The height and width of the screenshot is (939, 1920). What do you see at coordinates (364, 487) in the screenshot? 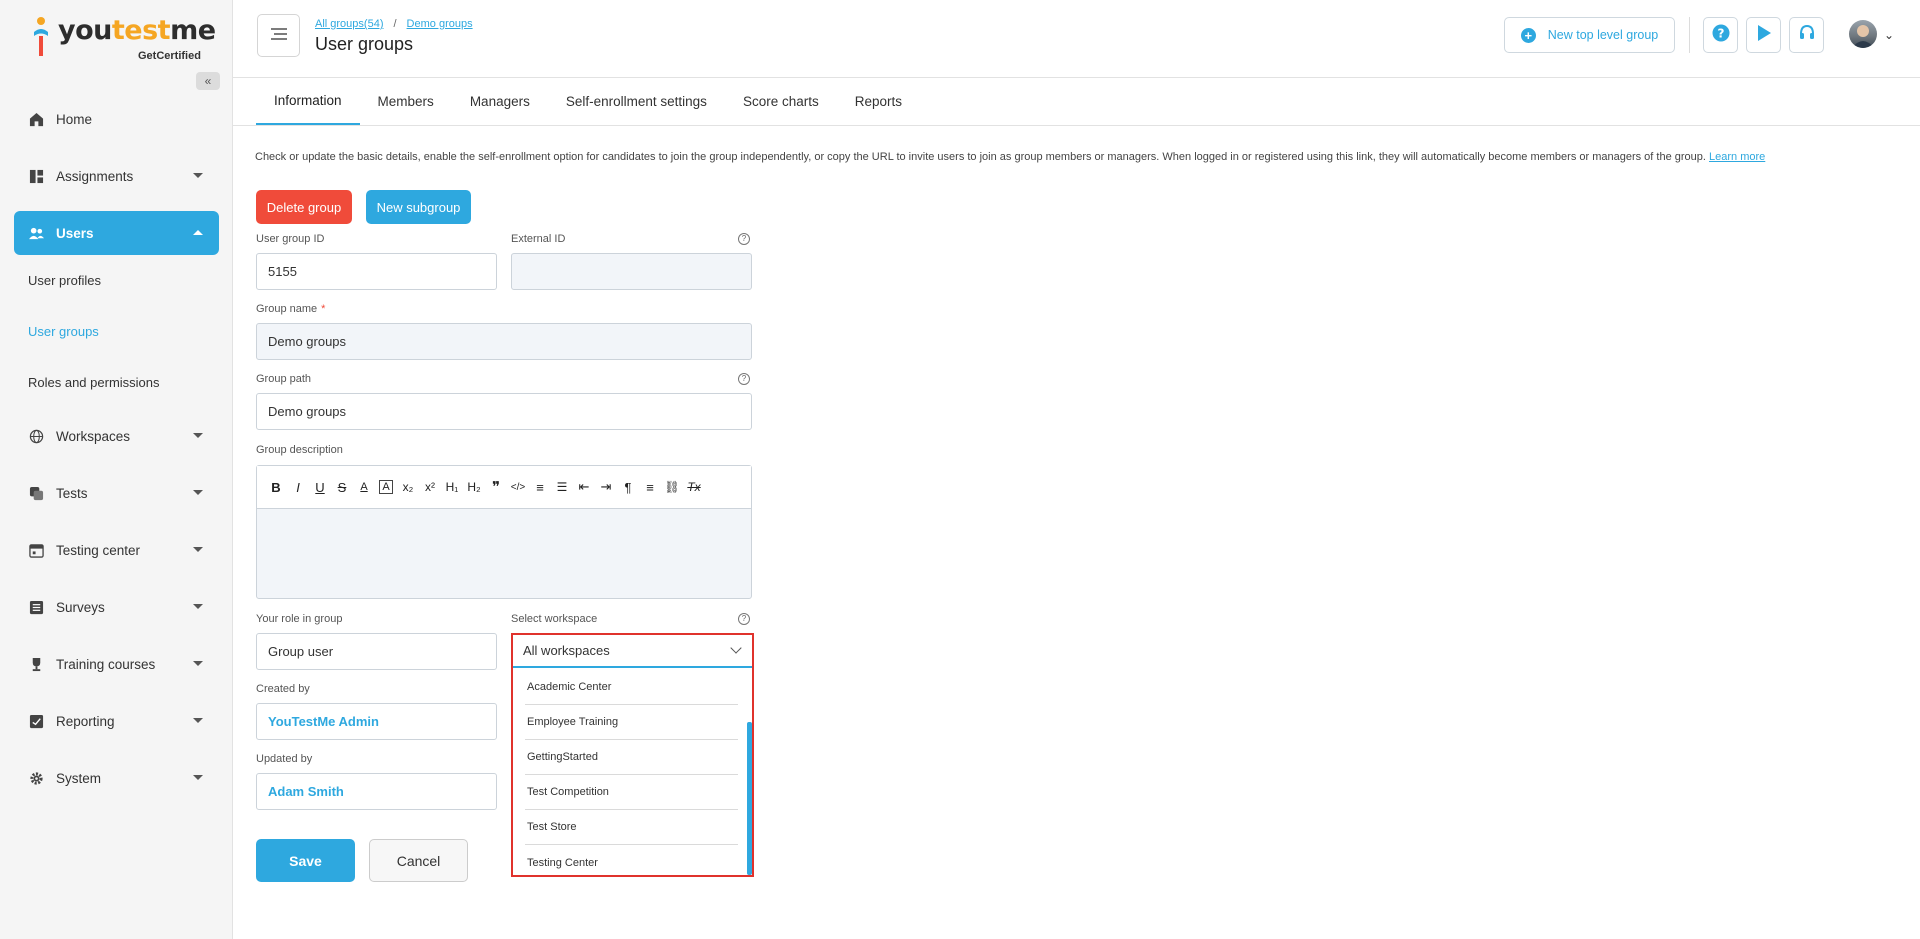
I see `font-color-icon: A` at bounding box center [364, 487].